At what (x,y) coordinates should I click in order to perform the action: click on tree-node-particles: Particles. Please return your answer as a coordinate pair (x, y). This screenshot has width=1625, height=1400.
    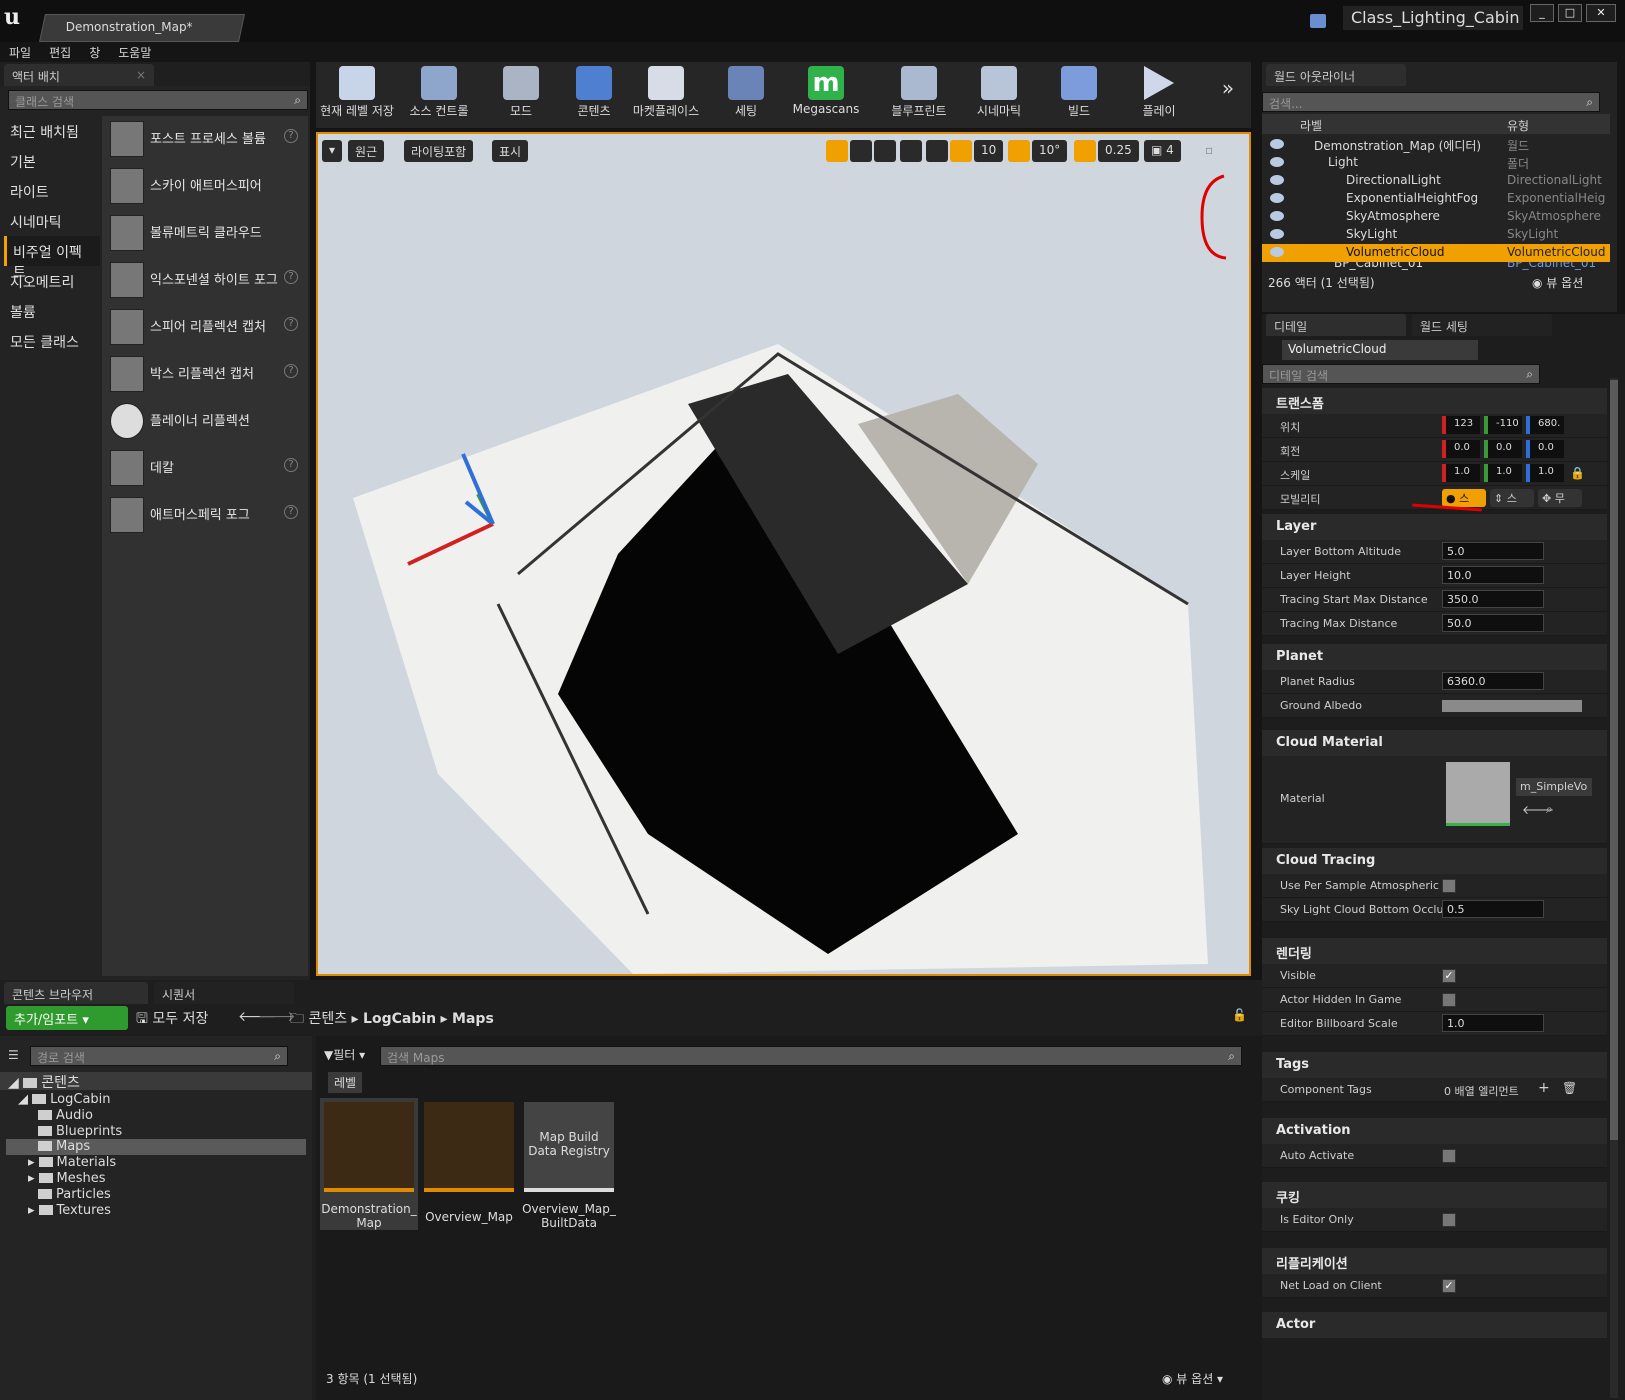
    Looking at the image, I should click on (74, 1194).